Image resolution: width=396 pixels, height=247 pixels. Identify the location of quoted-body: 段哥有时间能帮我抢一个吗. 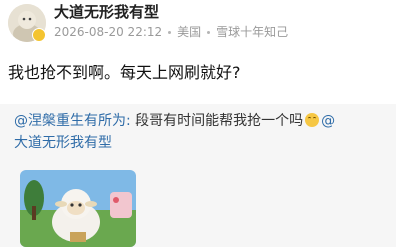
(217, 121).